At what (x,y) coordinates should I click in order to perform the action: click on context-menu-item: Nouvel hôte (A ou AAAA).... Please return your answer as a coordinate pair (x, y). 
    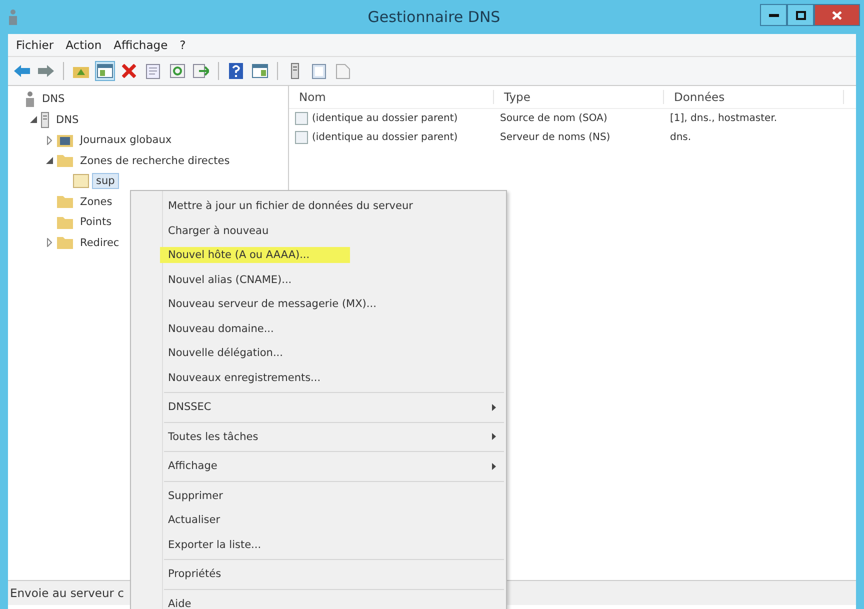
    Looking at the image, I should click on (255, 255).